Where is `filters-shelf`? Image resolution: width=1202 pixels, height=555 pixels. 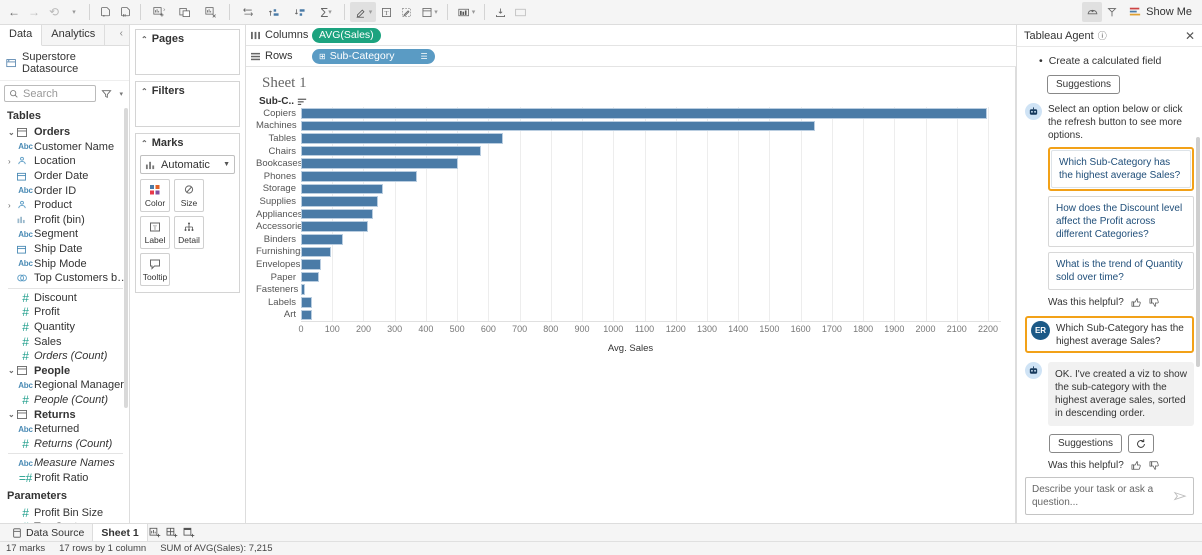 filters-shelf is located at coordinates (187, 113).